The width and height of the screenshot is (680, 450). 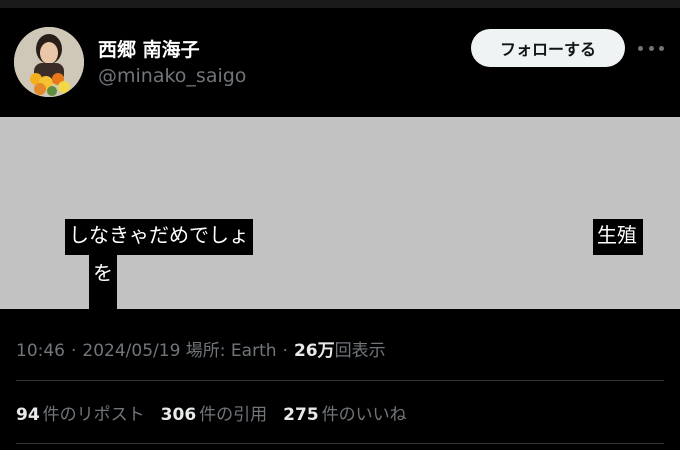 I want to click on likes-stat: 275 件のいいね, so click(x=345, y=412).